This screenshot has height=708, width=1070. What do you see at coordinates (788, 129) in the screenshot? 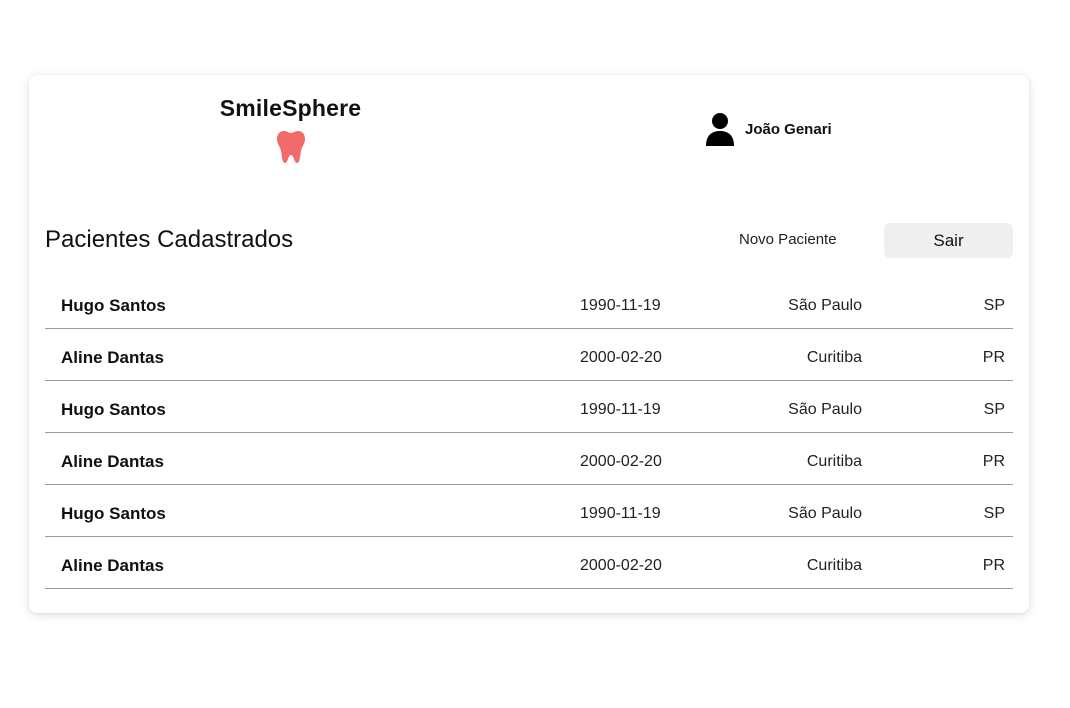
I see `user-name: João Genari` at bounding box center [788, 129].